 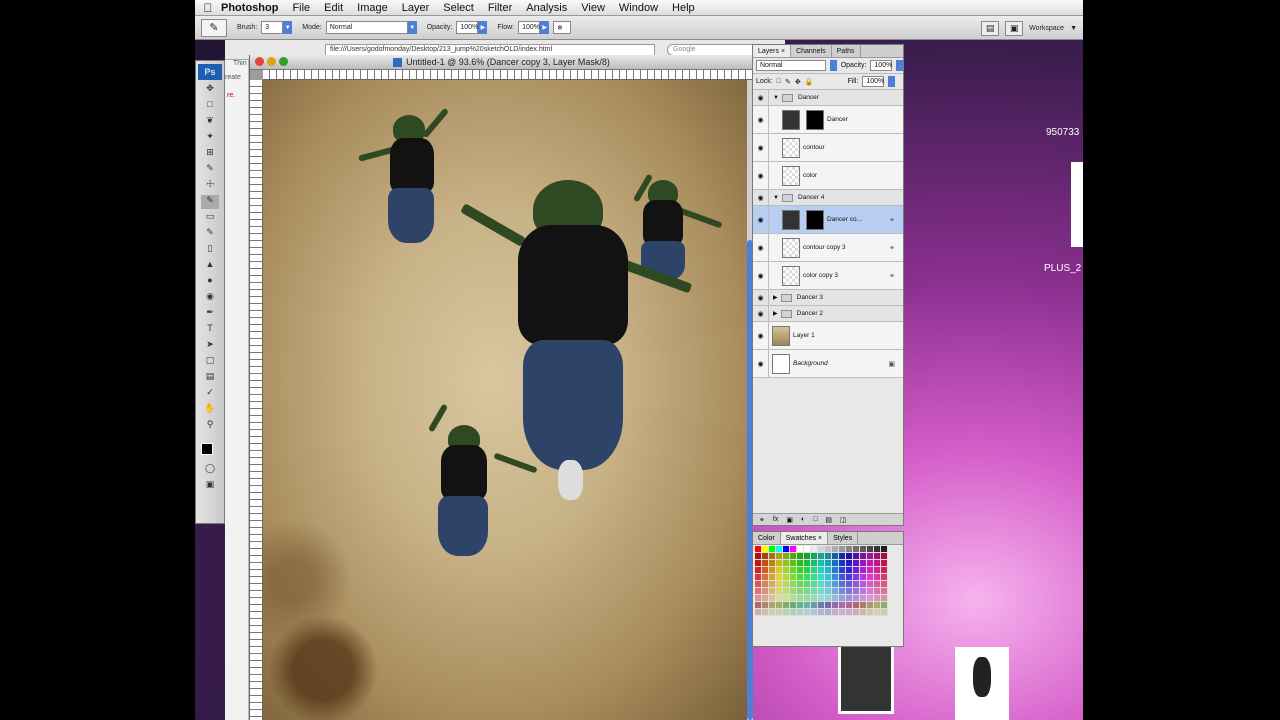 I want to click on menu-analysis: Analysis, so click(x=546, y=8).